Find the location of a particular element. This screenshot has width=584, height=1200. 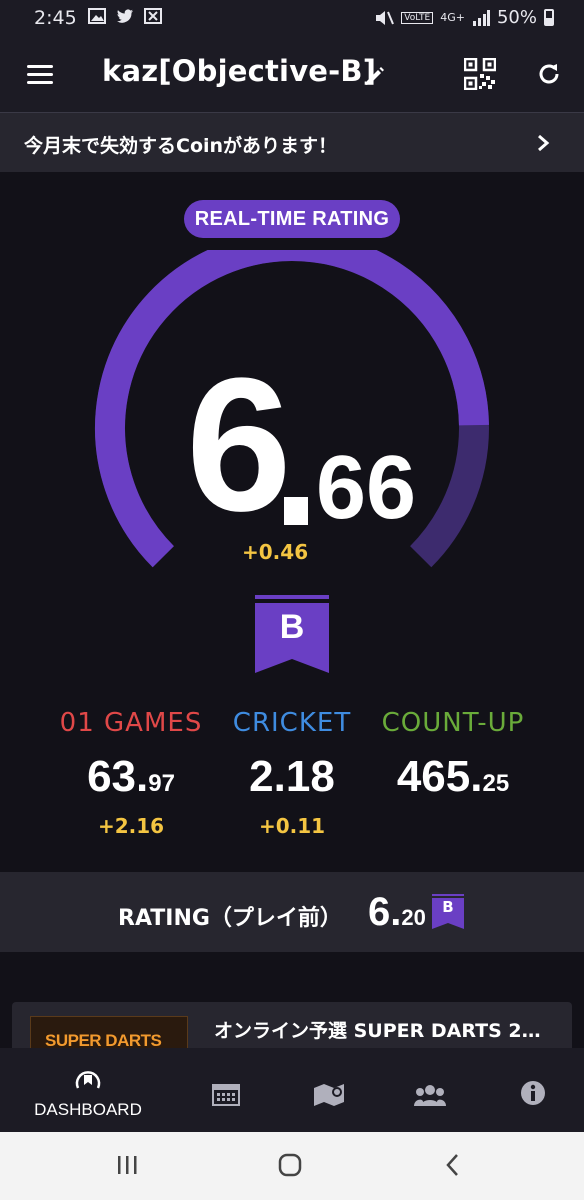

signal-icon is located at coordinates (481, 17).